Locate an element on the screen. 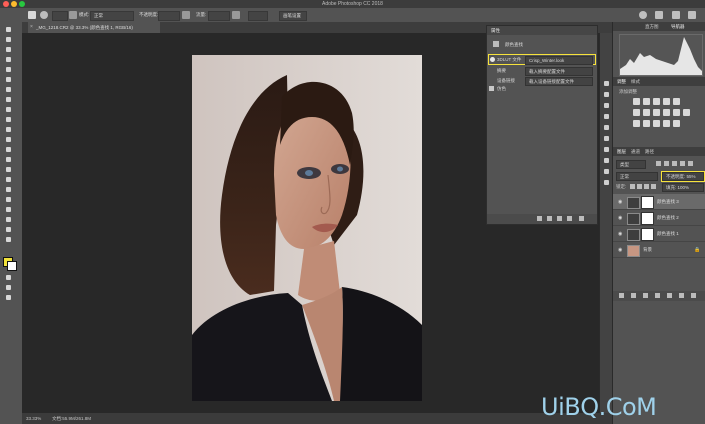 The image size is (705, 424). pressure-opacity-icon is located at coordinates (186, 15).